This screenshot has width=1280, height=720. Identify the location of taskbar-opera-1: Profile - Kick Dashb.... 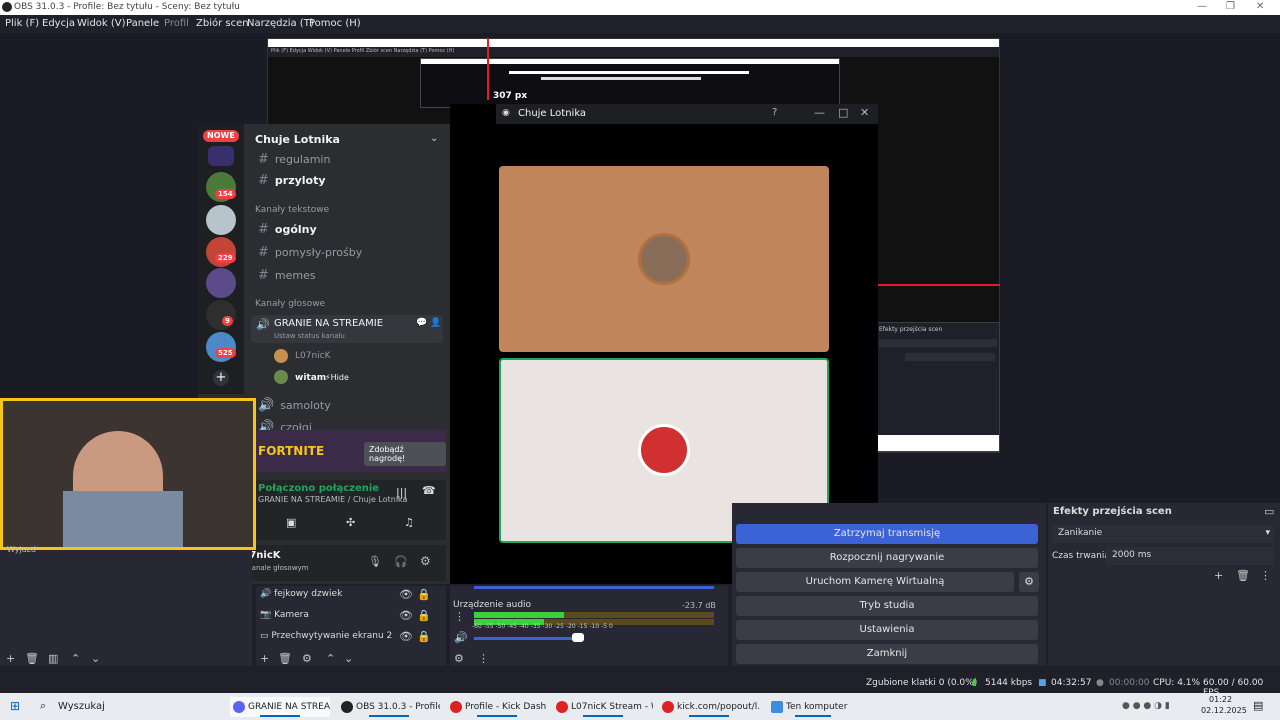
(497, 707).